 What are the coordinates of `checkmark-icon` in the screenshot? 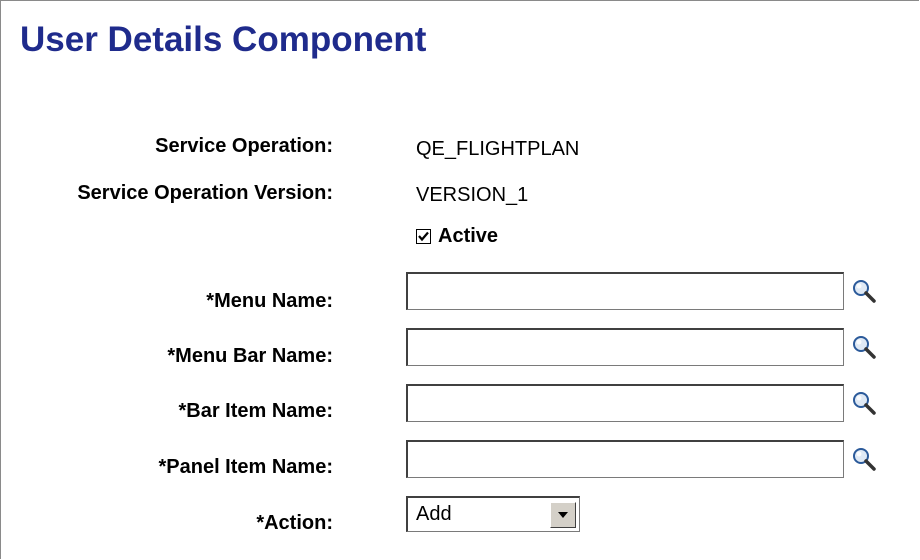 It's located at (423, 236).